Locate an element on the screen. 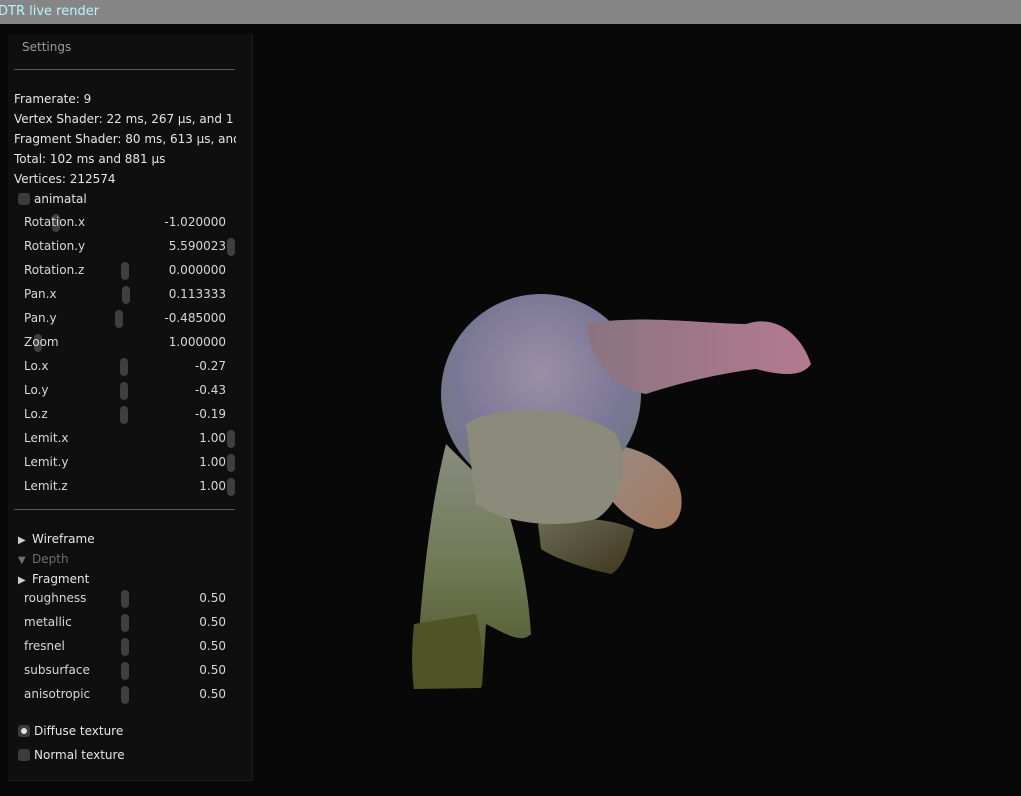  tree-node-depth: ▼ Depth is located at coordinates (43, 560).